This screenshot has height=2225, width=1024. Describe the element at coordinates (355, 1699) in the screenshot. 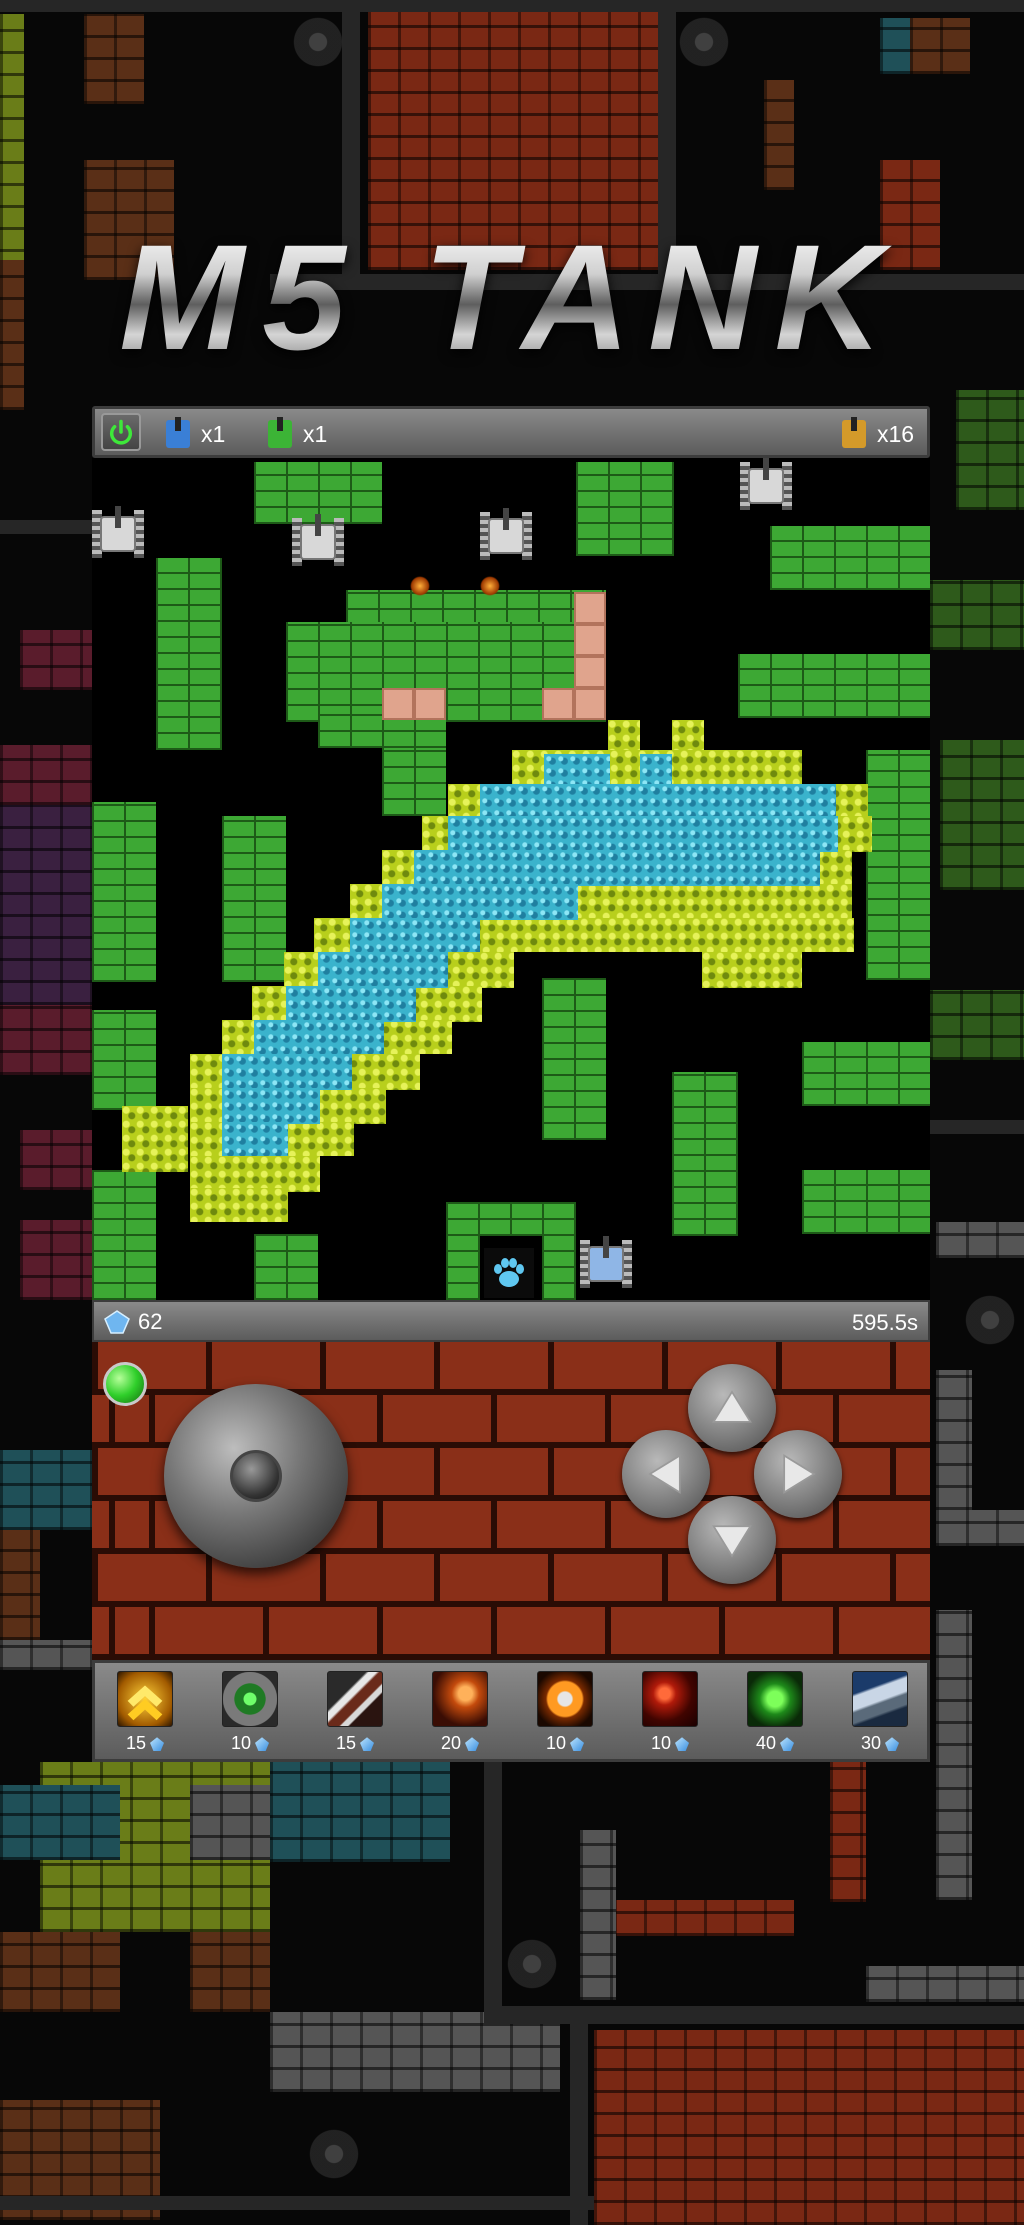

I see `blades-icon` at that location.